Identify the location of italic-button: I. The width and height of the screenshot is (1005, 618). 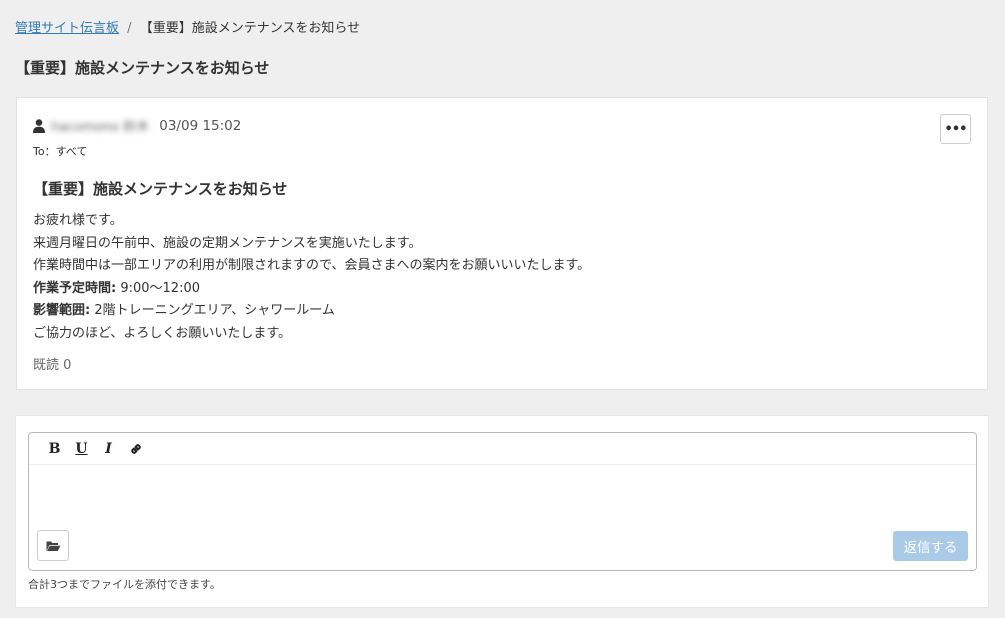
(108, 449).